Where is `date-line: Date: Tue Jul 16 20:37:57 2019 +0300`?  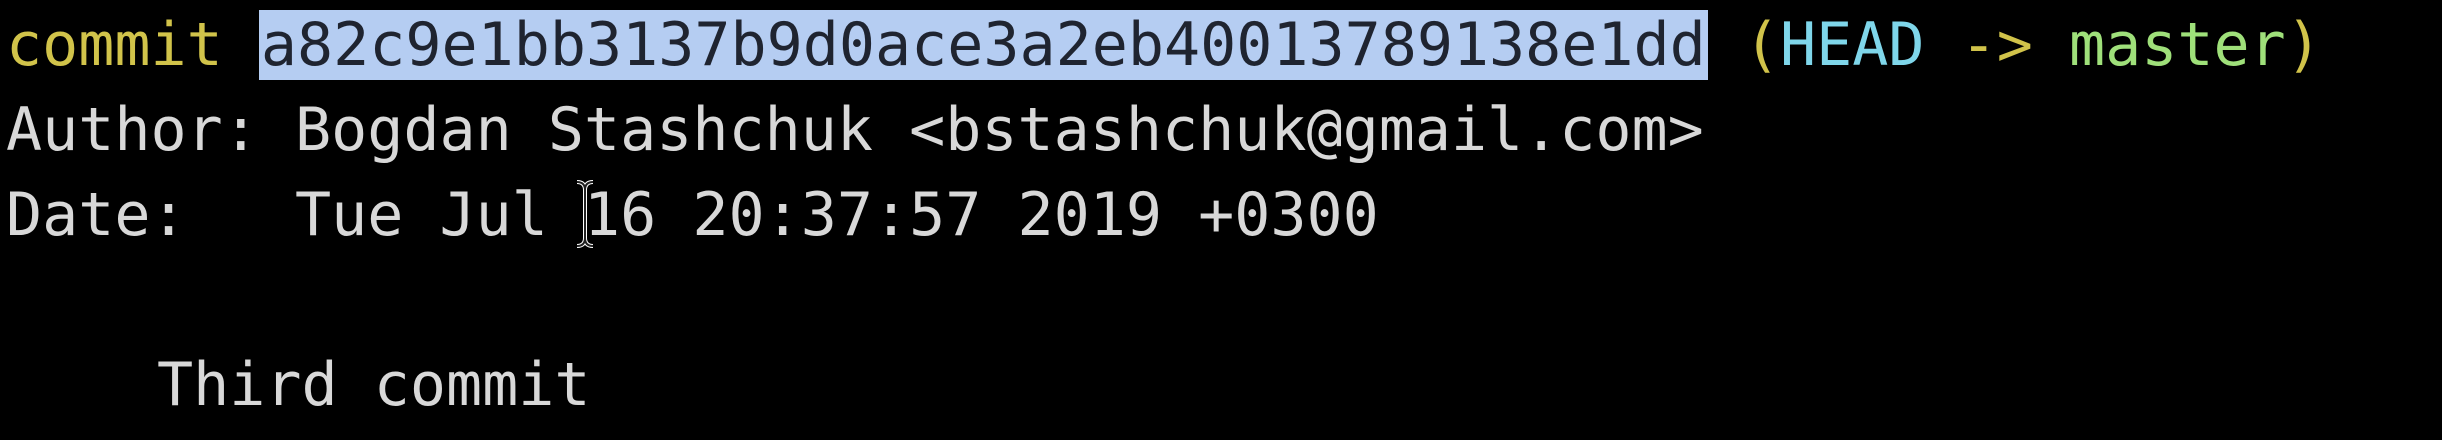
date-line: Date: Tue Jul 16 20:37:57 2019 +0300 is located at coordinates (692, 215).